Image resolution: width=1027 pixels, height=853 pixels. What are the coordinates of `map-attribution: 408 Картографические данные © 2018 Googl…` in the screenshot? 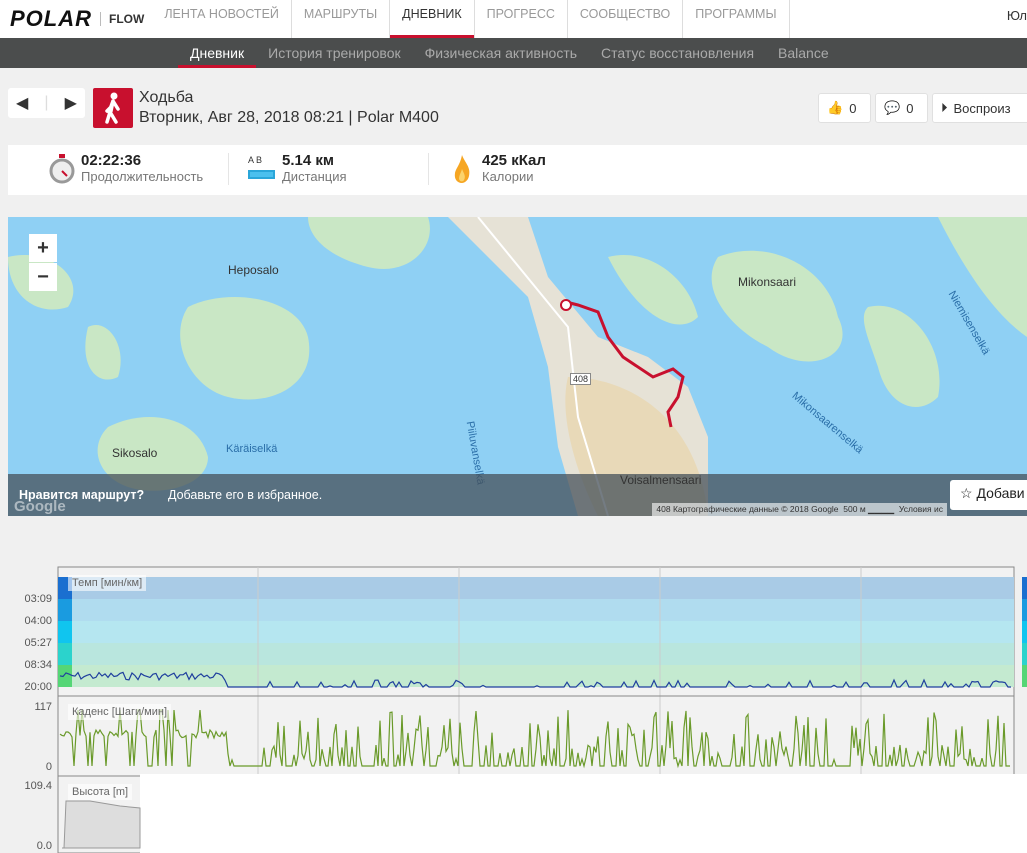 It's located at (799, 509).